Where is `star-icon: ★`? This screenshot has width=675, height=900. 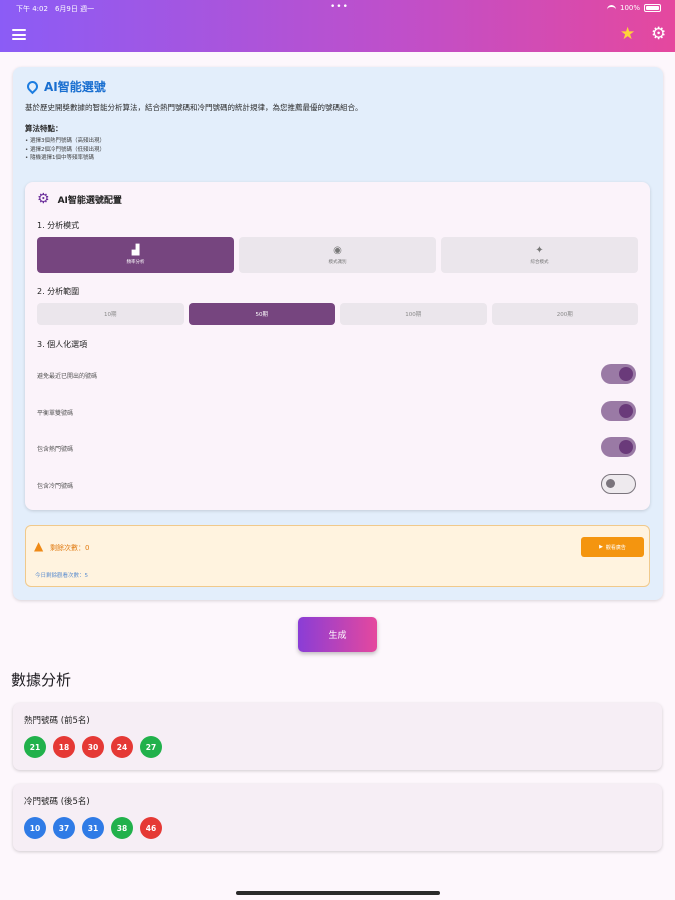 star-icon: ★ is located at coordinates (627, 34).